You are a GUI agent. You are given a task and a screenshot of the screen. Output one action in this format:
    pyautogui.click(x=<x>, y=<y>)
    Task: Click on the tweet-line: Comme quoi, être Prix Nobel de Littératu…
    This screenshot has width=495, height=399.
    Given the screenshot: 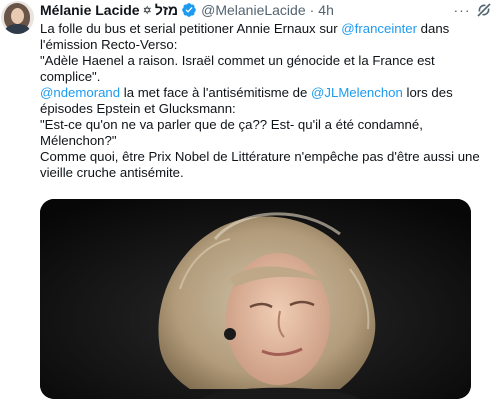 What is the action you would take?
    pyautogui.click(x=260, y=156)
    